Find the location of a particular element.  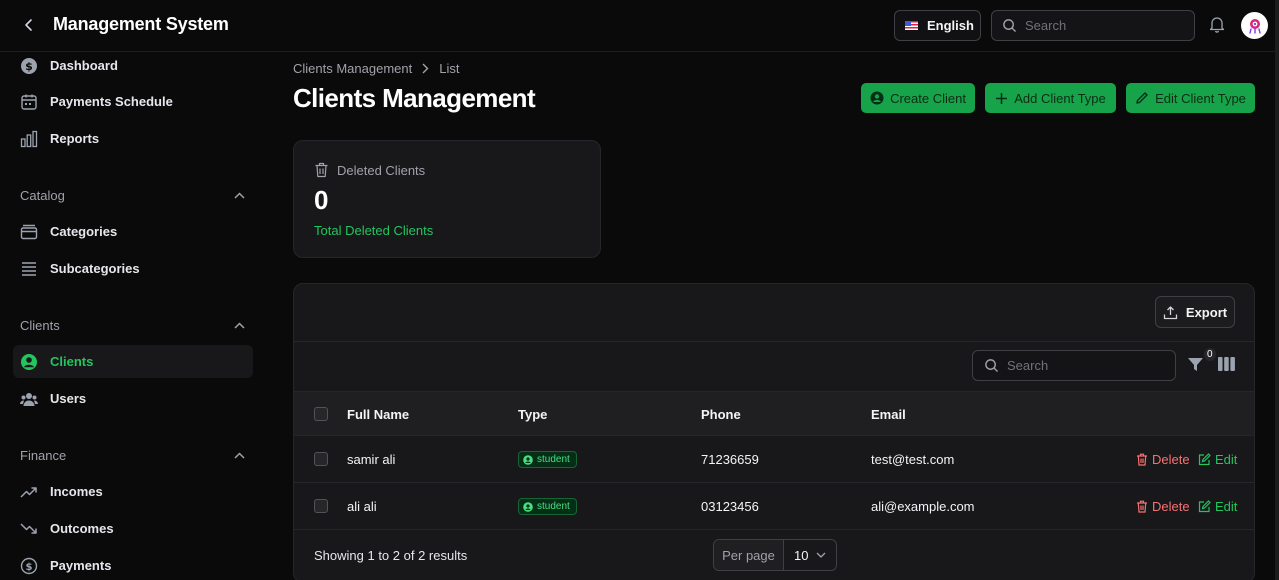

dollar-circle-icon: $ is located at coordinates (29, 566).